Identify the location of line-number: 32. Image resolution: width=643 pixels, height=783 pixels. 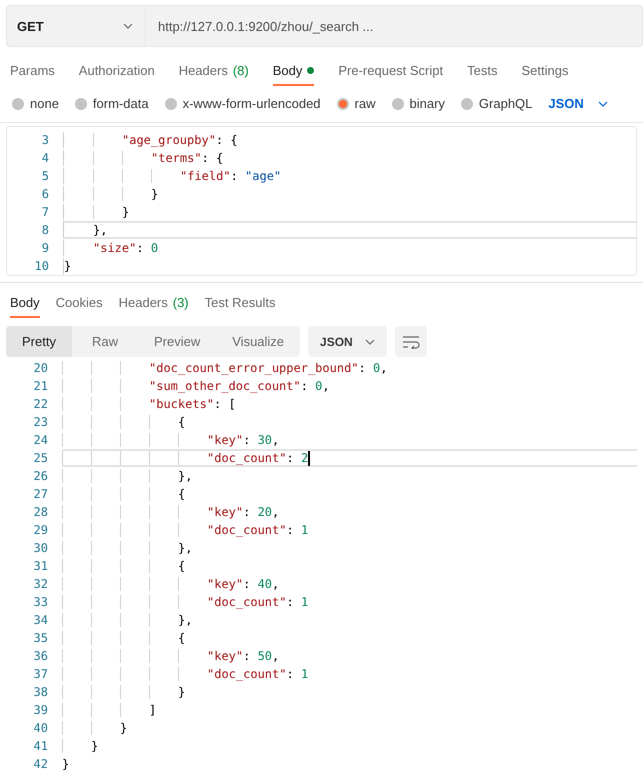
(40, 584).